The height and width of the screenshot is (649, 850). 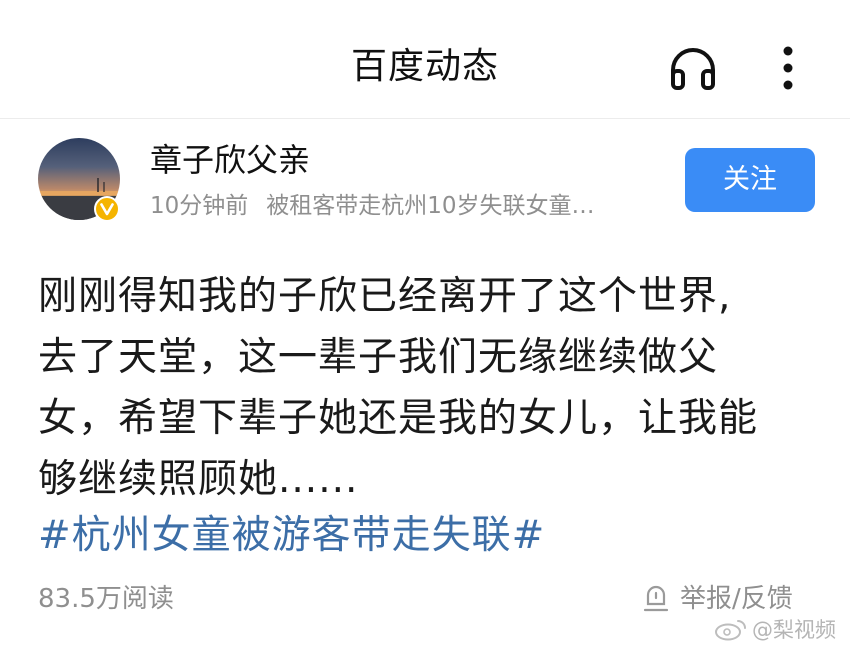 I want to click on follow-button: 关注, so click(x=750, y=180).